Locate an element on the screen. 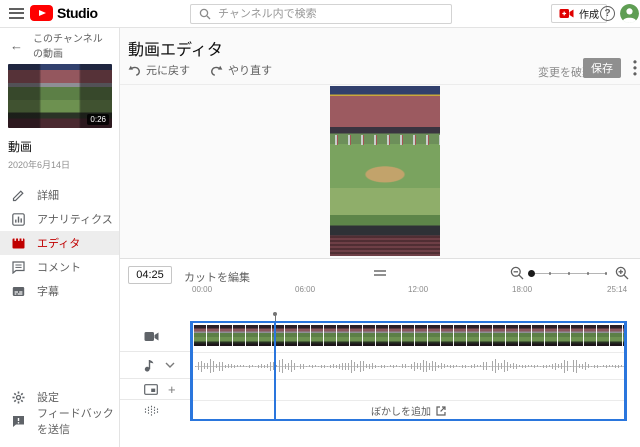 Image resolution: width=640 pixels, height=447 pixels. page-title: 動画エディタ is located at coordinates (175, 50).